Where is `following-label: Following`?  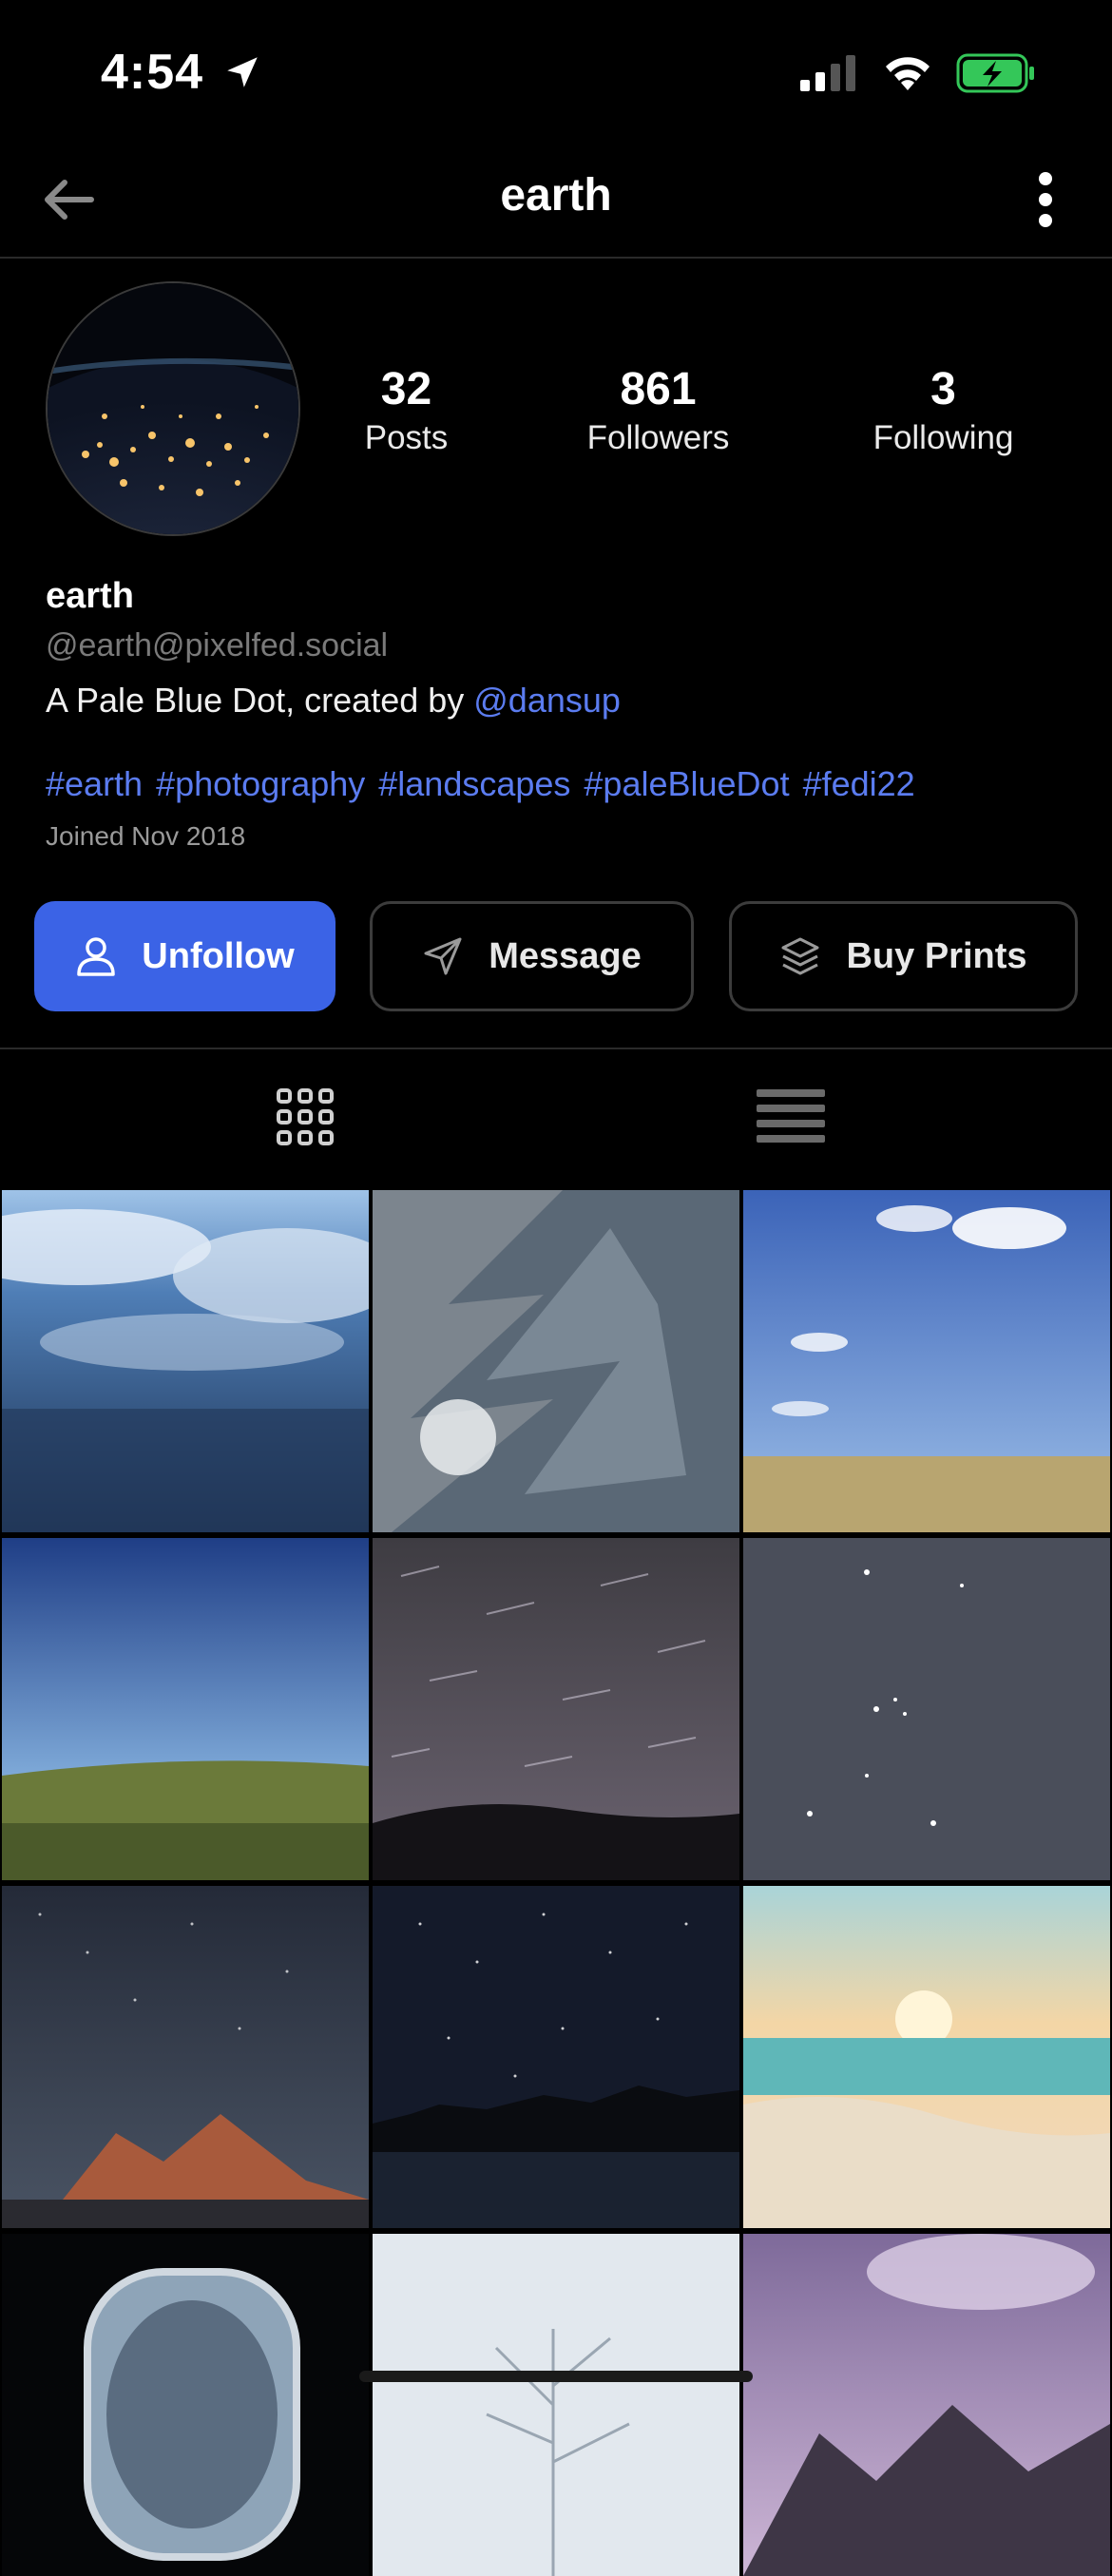
following-label: Following is located at coordinates (943, 437).